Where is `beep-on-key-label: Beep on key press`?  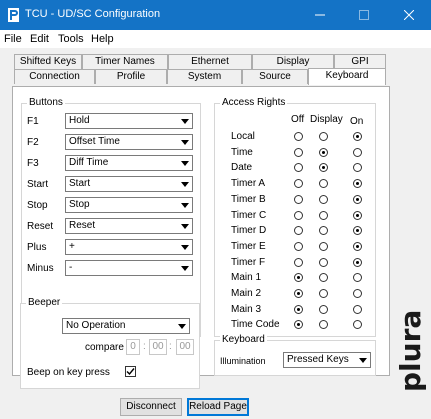
beep-on-key-label: Beep on key press is located at coordinates (68, 372).